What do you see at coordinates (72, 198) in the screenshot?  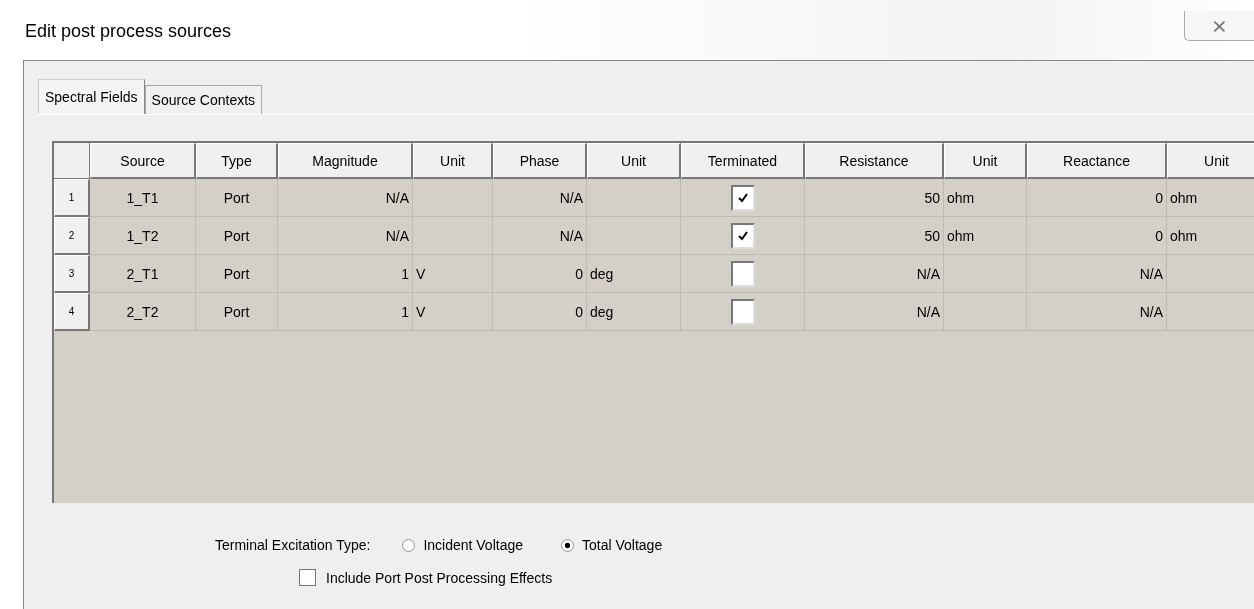 I see `row-header: 1` at bounding box center [72, 198].